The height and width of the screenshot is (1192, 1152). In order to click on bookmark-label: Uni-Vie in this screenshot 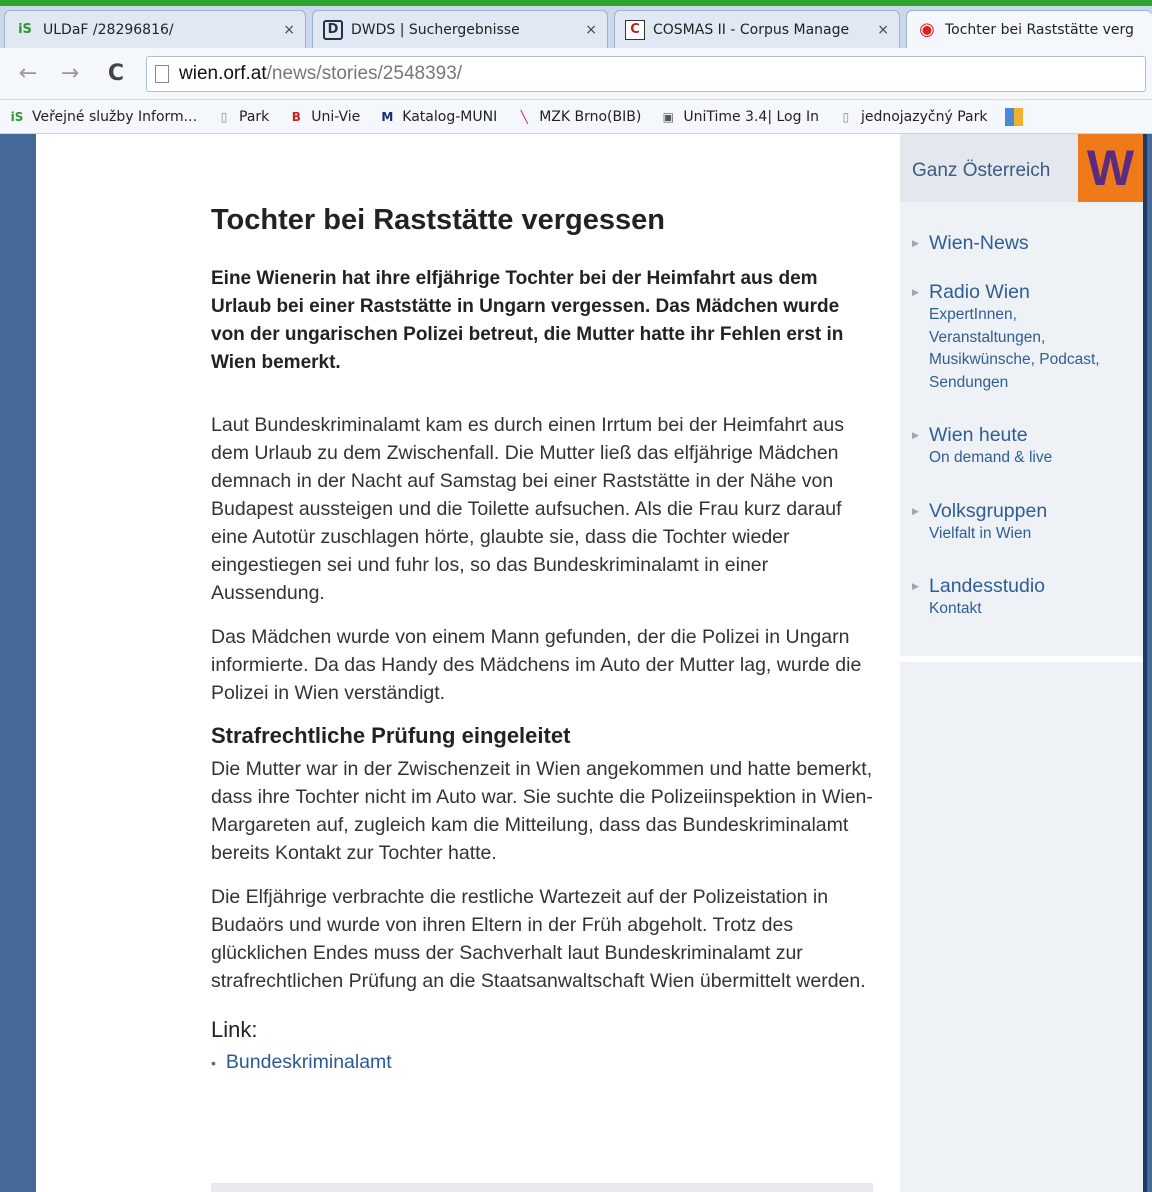, I will do `click(336, 116)`.